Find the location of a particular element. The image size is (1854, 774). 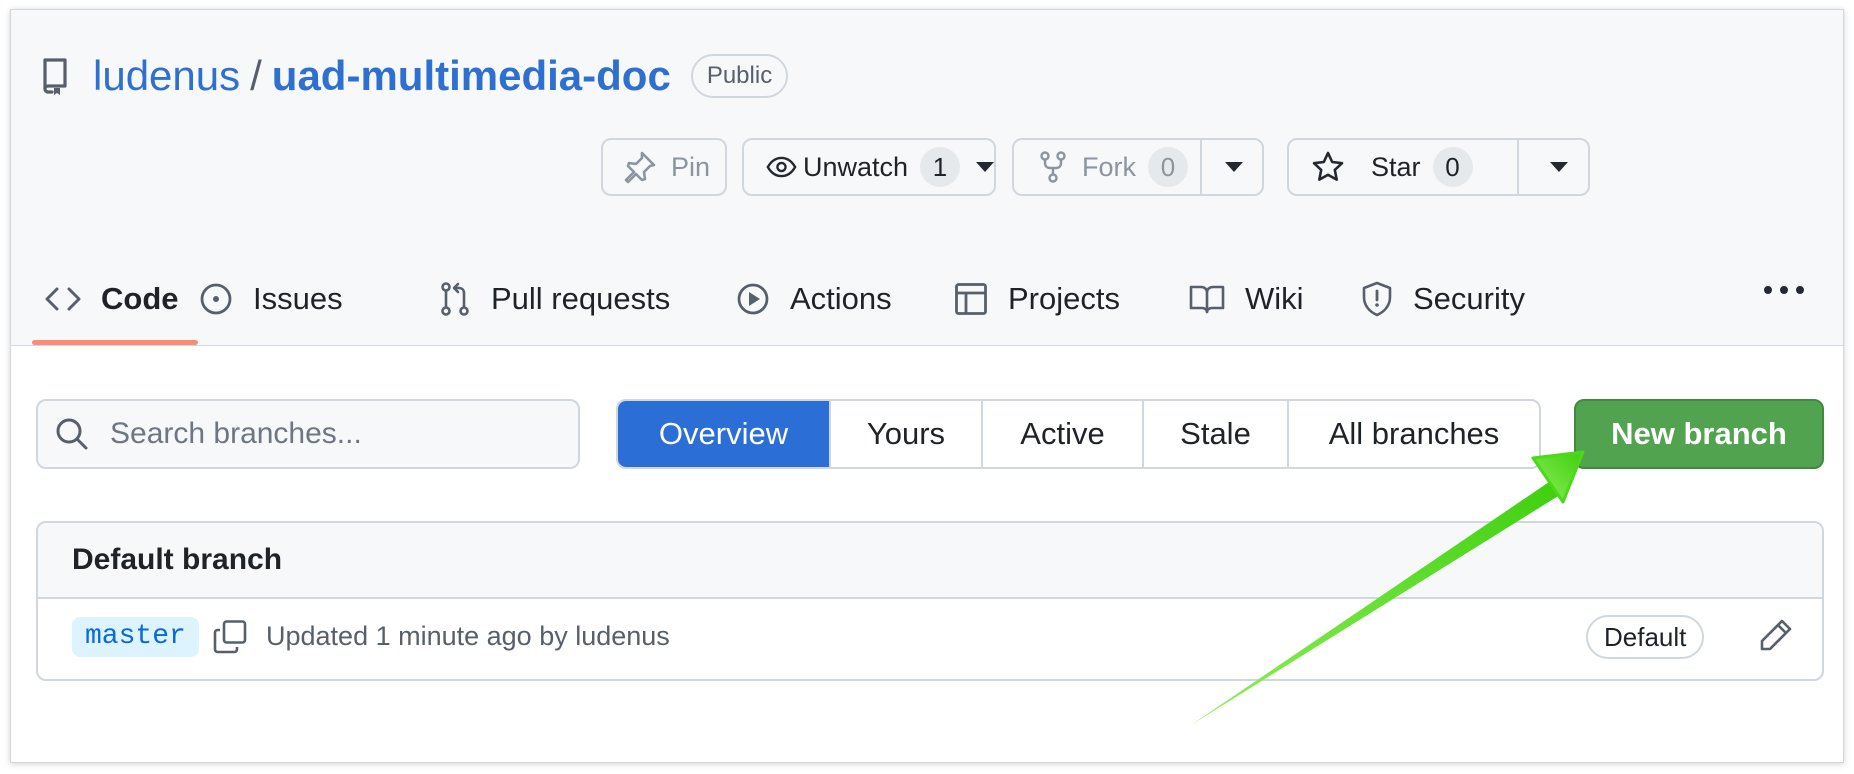

fork-button-group: Fork 0 is located at coordinates (1138, 167).